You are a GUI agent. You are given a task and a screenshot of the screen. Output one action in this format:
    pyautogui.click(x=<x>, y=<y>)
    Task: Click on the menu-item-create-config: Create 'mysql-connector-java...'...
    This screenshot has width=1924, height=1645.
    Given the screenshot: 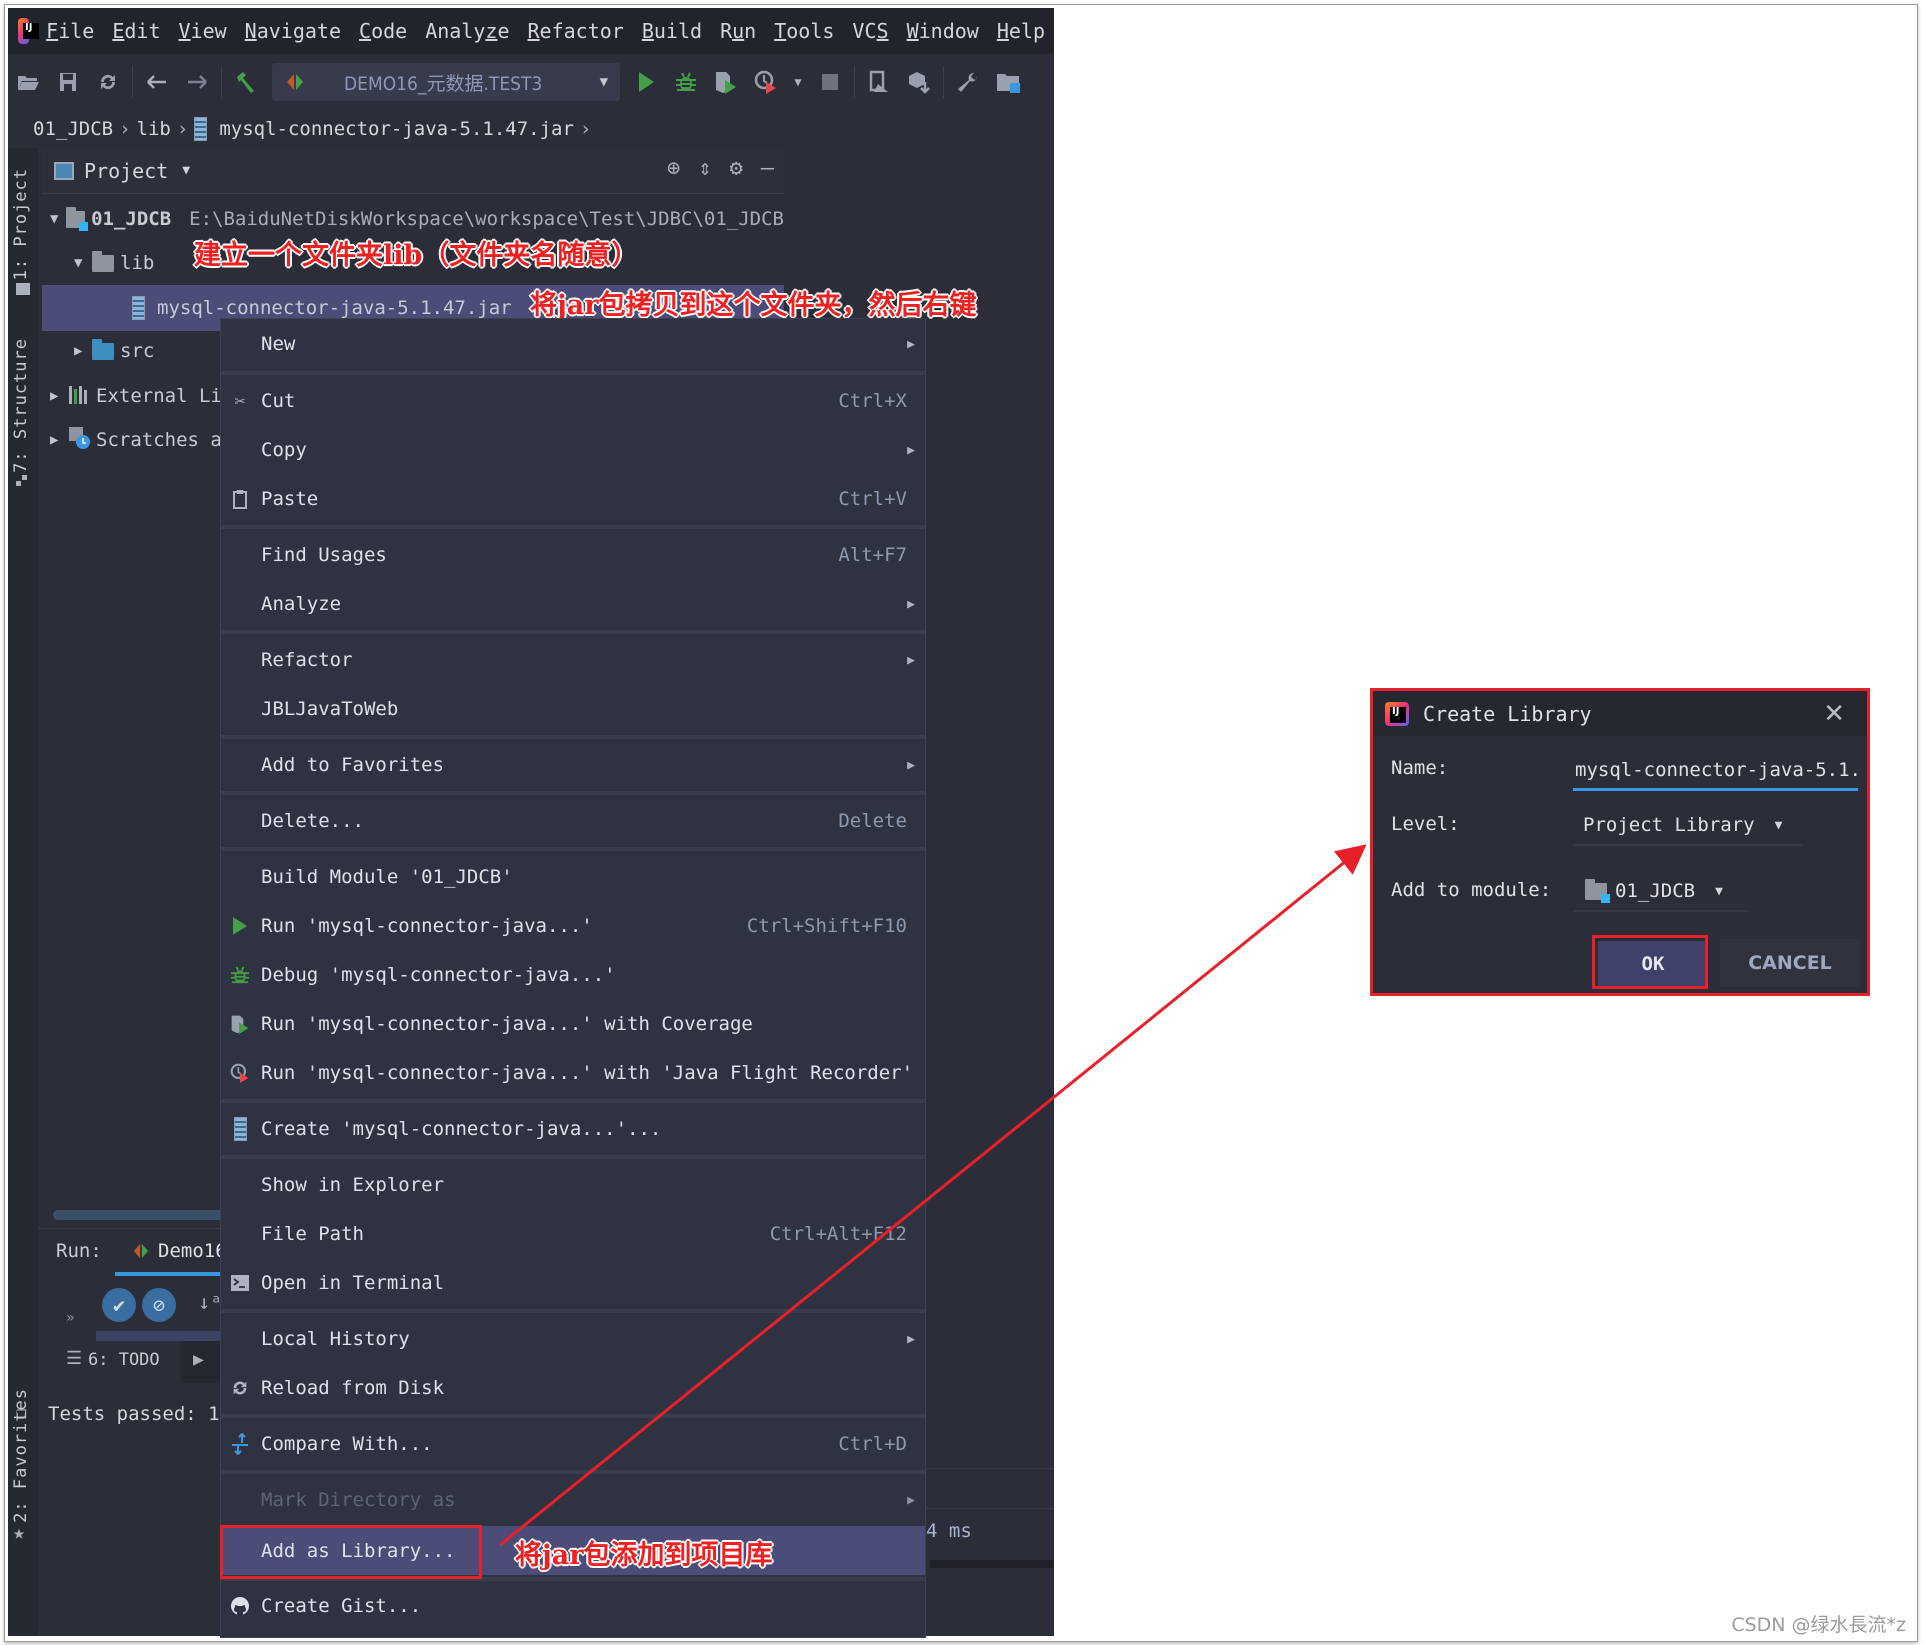 What is the action you would take?
    pyautogui.click(x=573, y=1129)
    